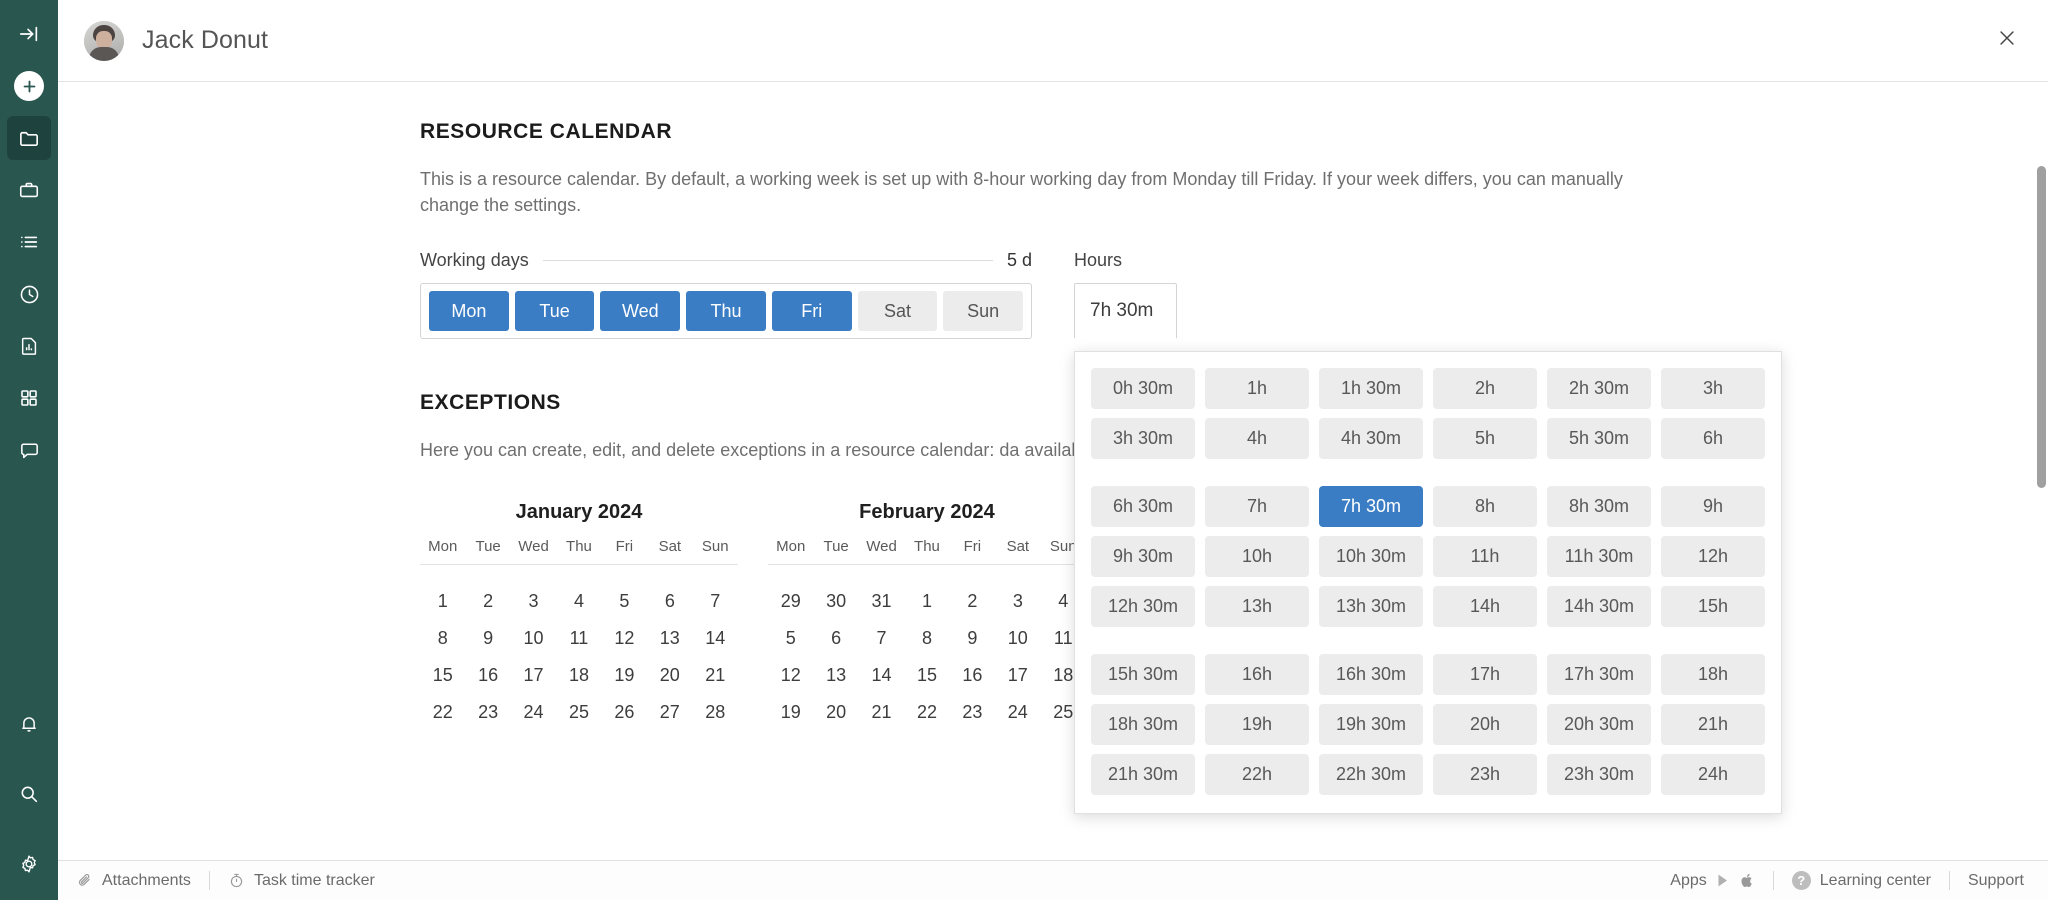  What do you see at coordinates (1143, 557) in the screenshot?
I see `hours-option: 9h 30m` at bounding box center [1143, 557].